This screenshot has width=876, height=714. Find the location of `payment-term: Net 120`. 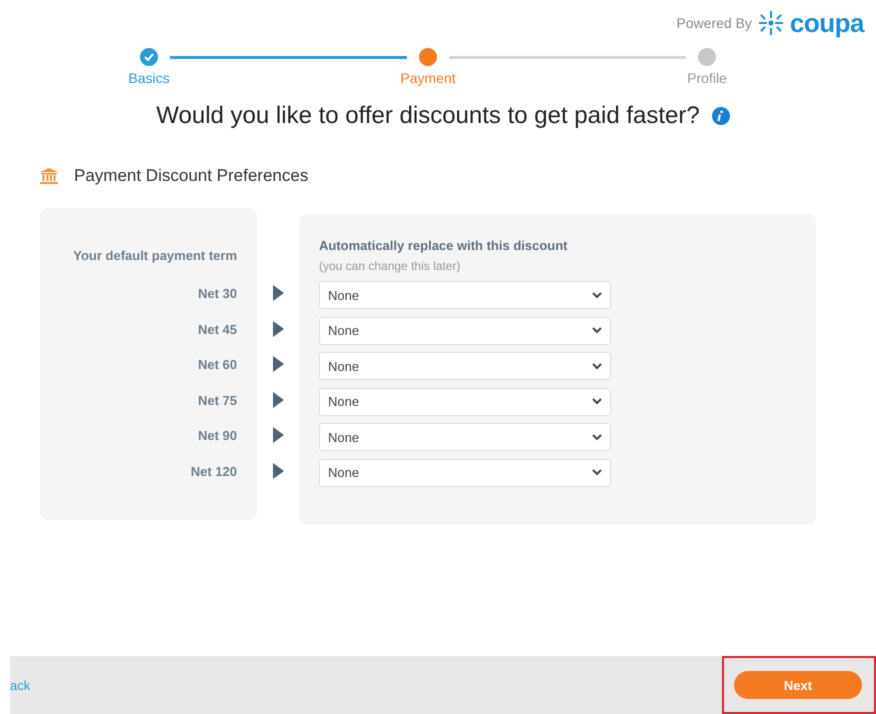

payment-term: Net 120 is located at coordinates (213, 471).